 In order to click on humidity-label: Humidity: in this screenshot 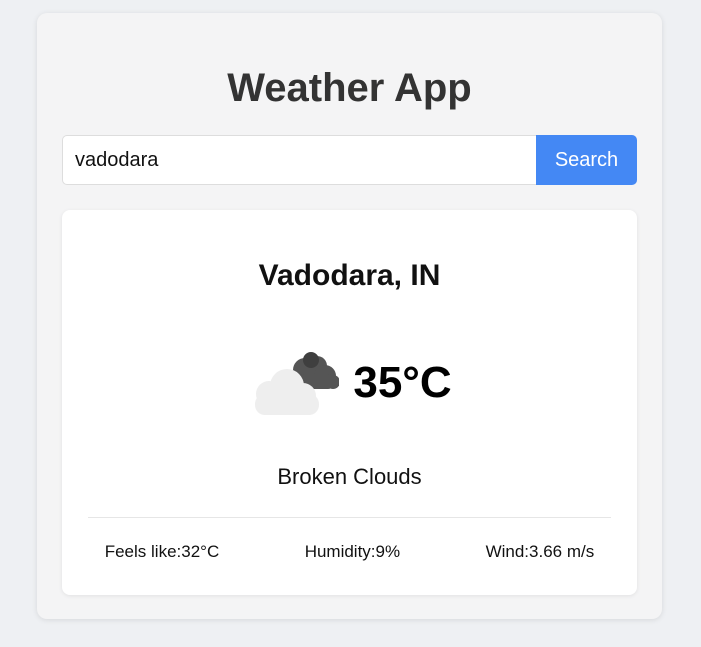, I will do `click(340, 551)`.